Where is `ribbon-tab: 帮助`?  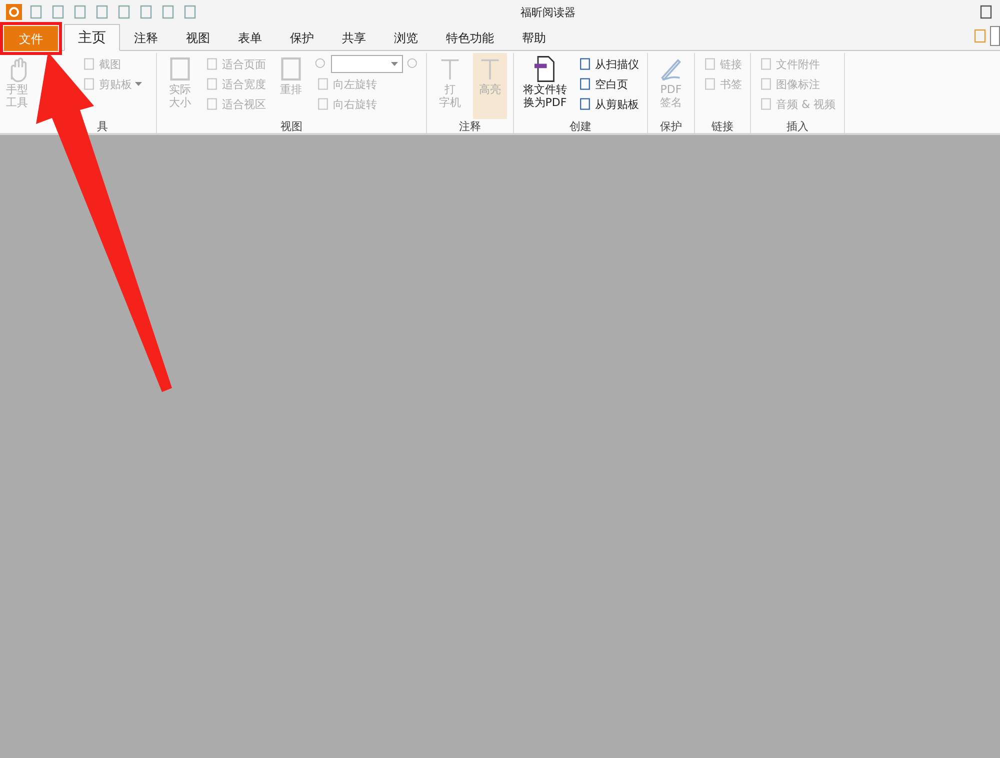
ribbon-tab: 帮助 is located at coordinates (534, 38).